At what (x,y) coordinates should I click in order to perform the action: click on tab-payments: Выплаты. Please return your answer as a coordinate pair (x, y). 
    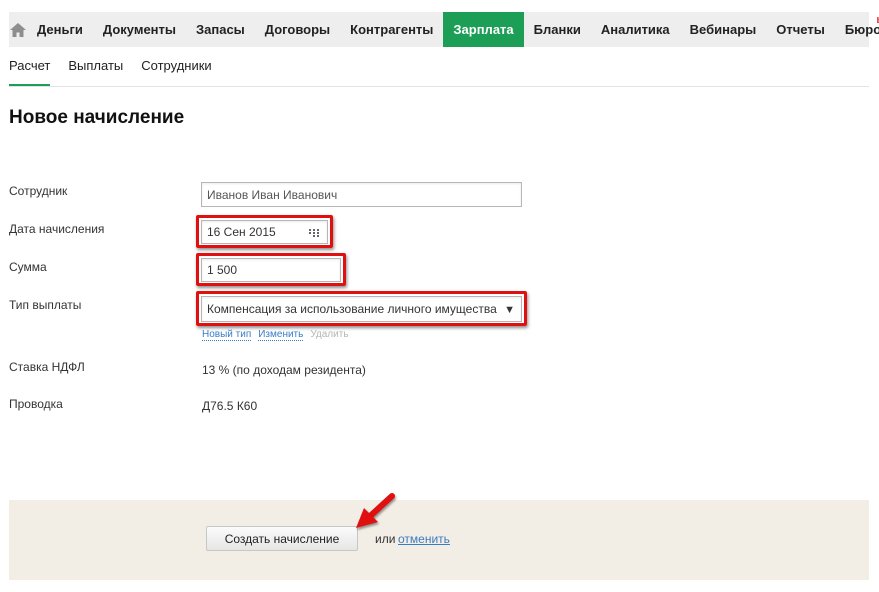
    Looking at the image, I should click on (95, 67).